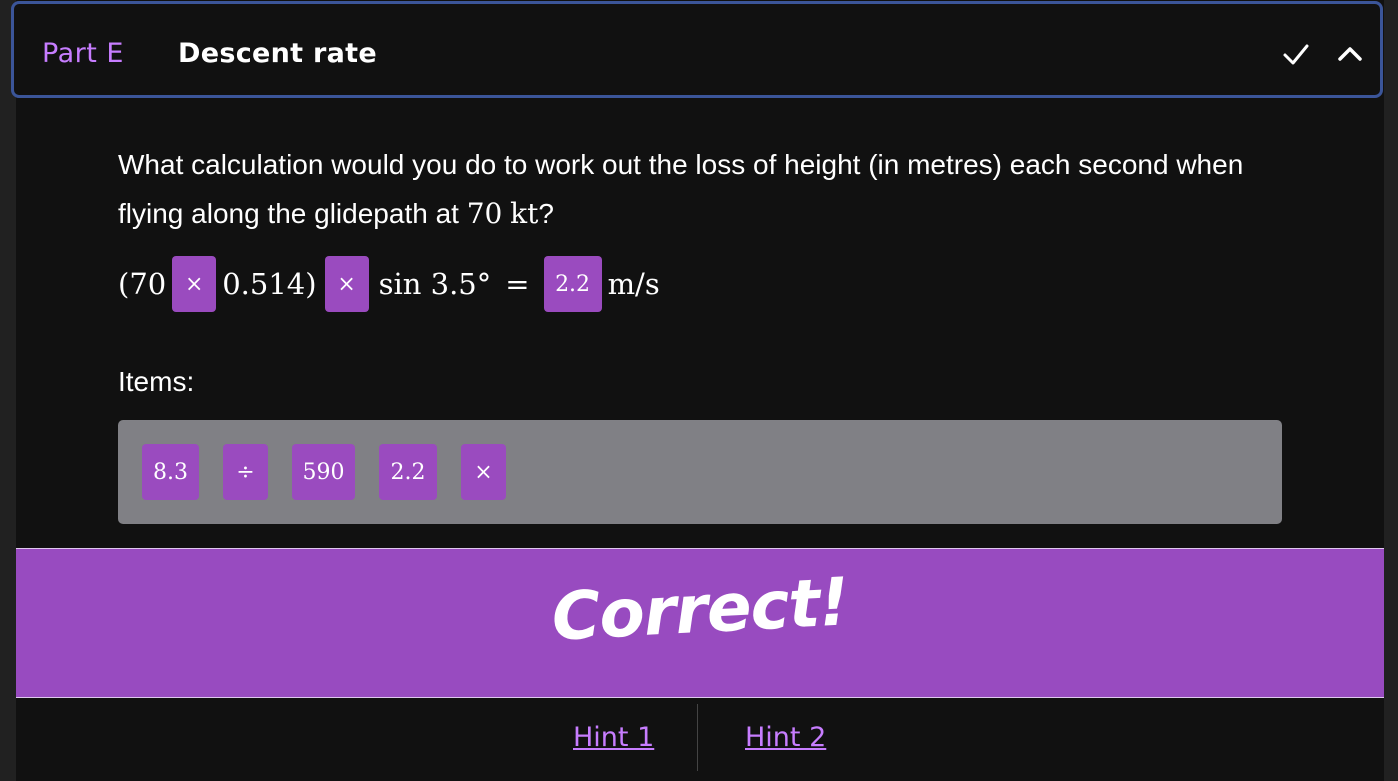 The height and width of the screenshot is (781, 1398). I want to click on hint-divider, so click(697, 737).